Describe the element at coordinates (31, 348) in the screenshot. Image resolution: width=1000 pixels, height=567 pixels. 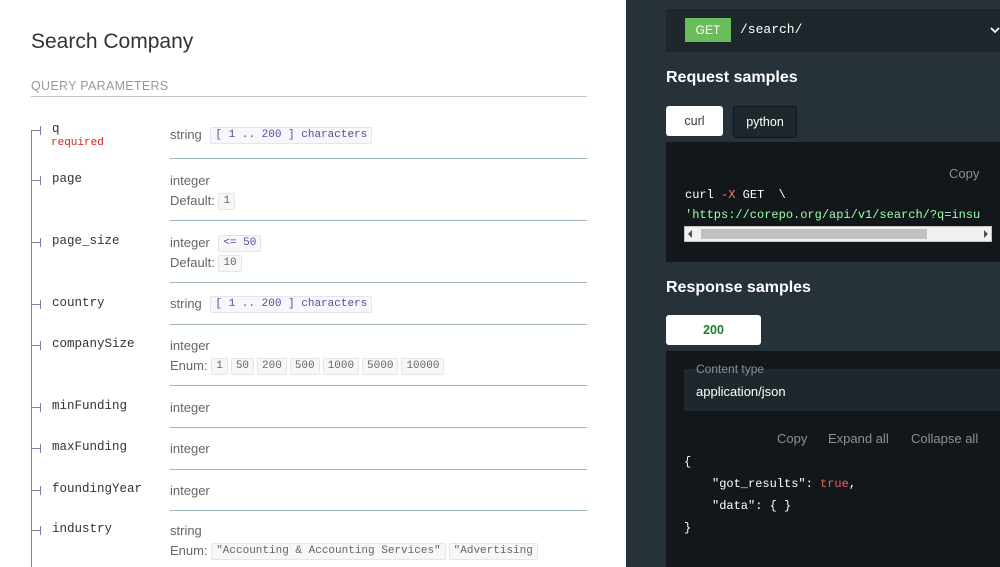
I see `param-tree-line` at that location.